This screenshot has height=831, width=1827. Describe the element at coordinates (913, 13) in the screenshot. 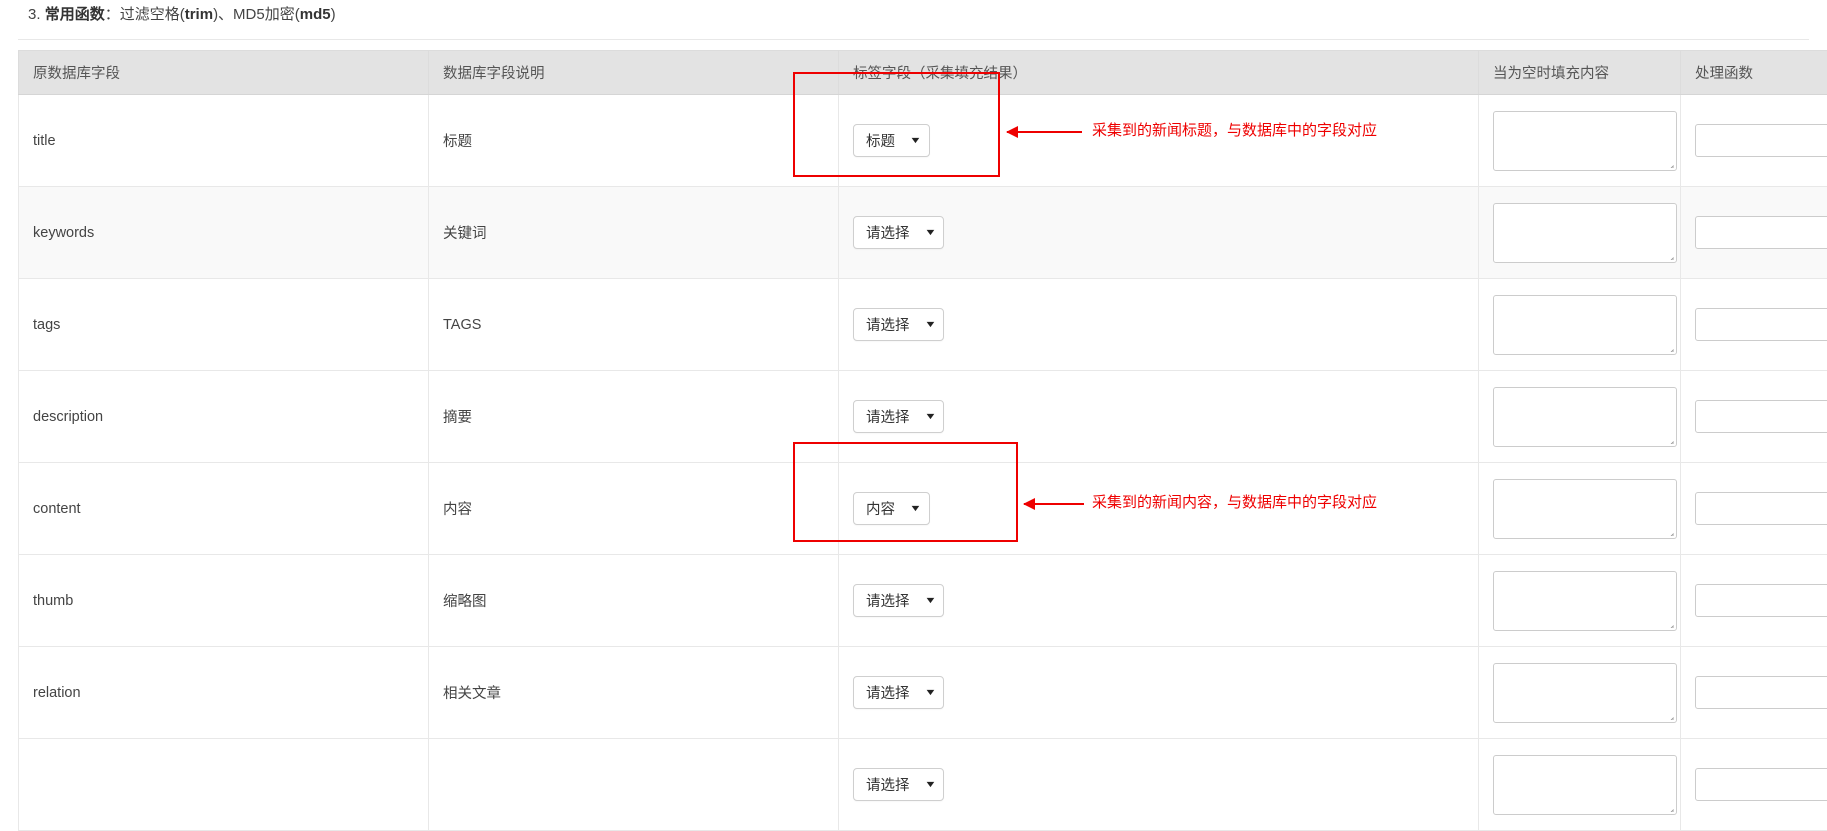

I see `common-functions-note: 3. 常用函数：过滤空格(trim)、MD5加密(md5)` at that location.